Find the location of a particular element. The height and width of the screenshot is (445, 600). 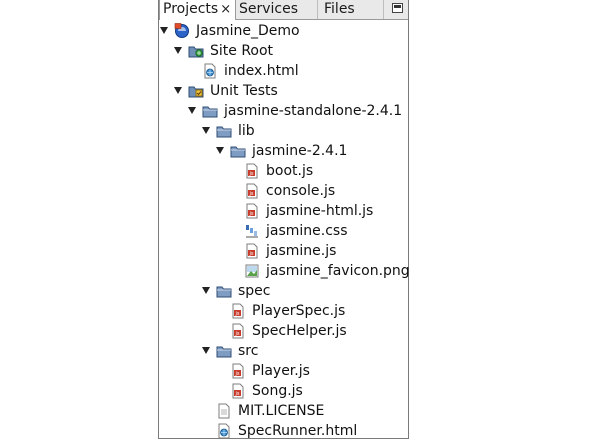

tree-item: jasmine-standalone-2.4.1 is located at coordinates (283, 111).